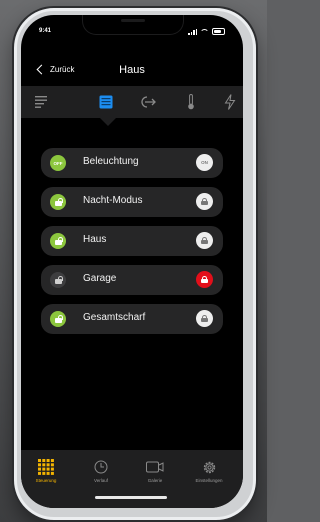 Image resolution: width=320 pixels, height=522 pixels. I want to click on status-bar: 9:41, so click(132, 33).